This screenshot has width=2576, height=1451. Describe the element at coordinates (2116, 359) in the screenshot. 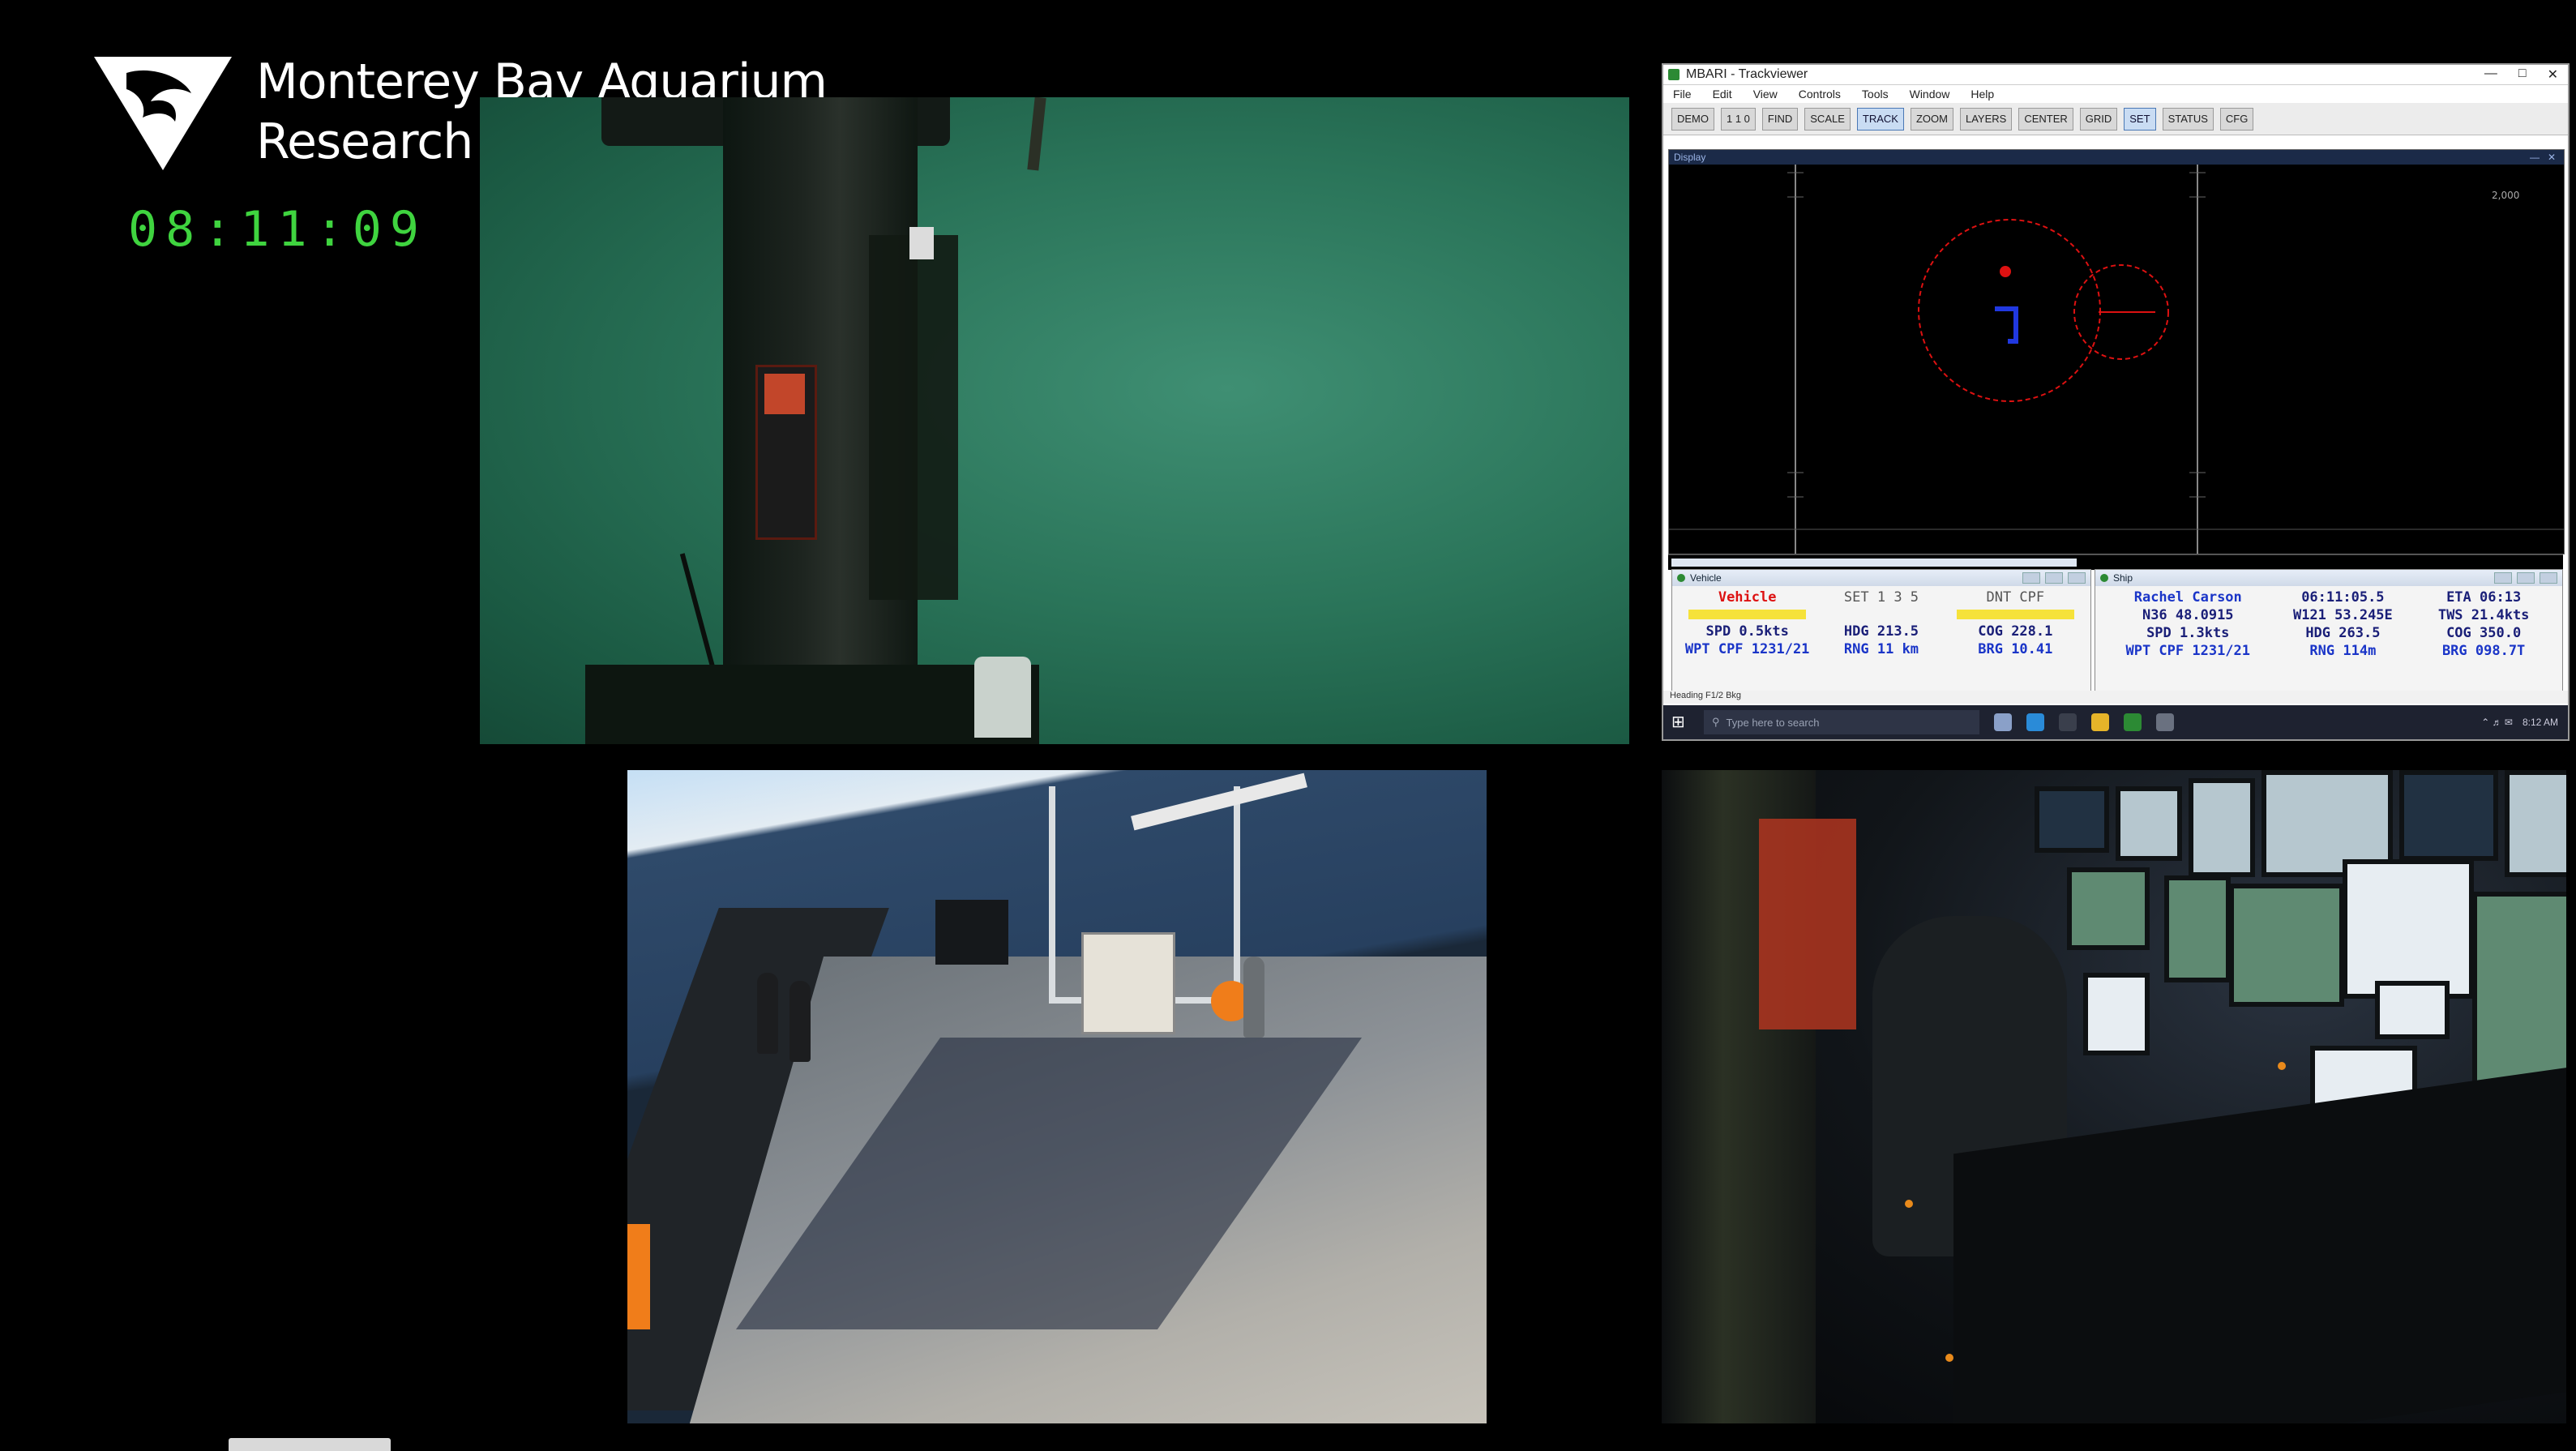

I see `nav-map: 2,000` at that location.